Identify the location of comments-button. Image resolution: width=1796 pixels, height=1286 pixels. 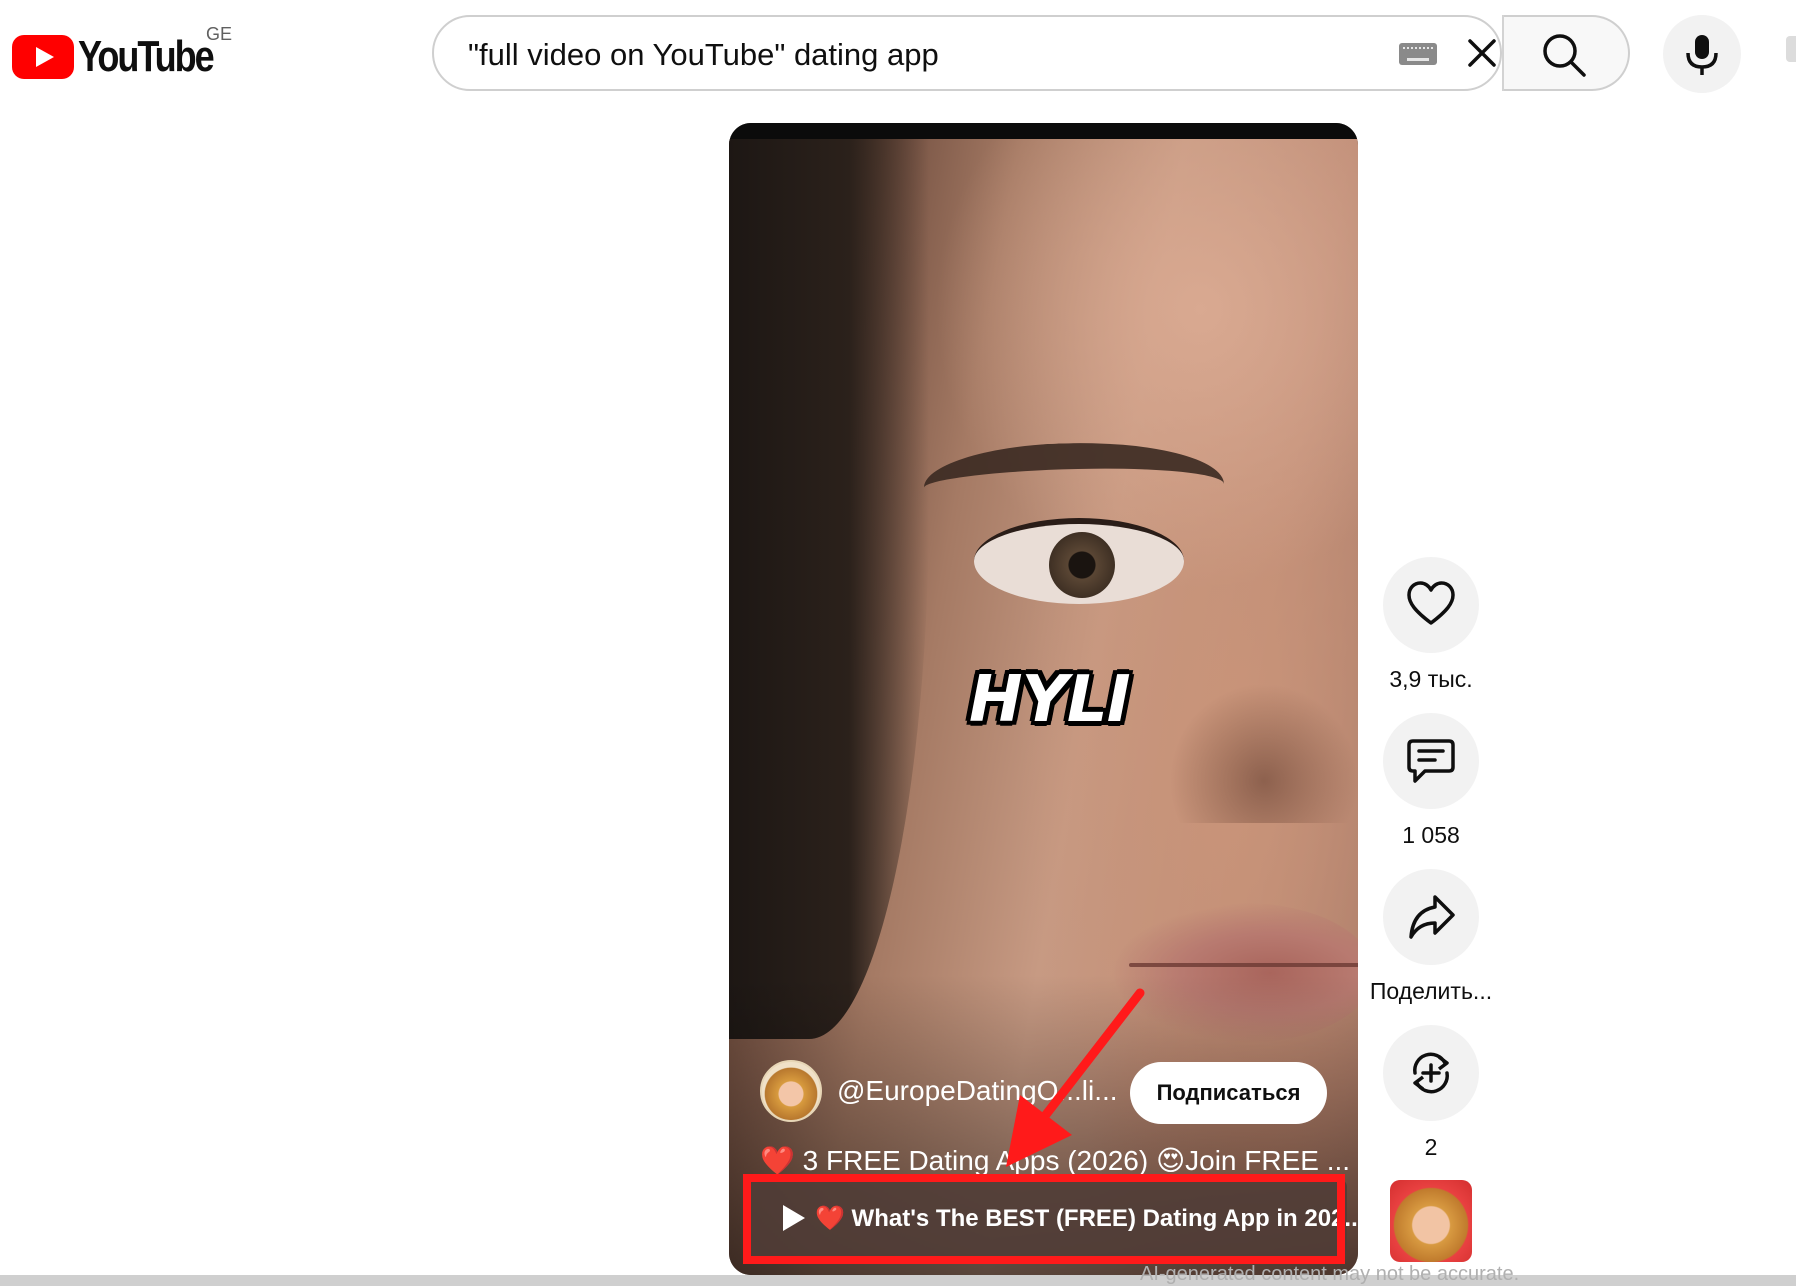
(1431, 761).